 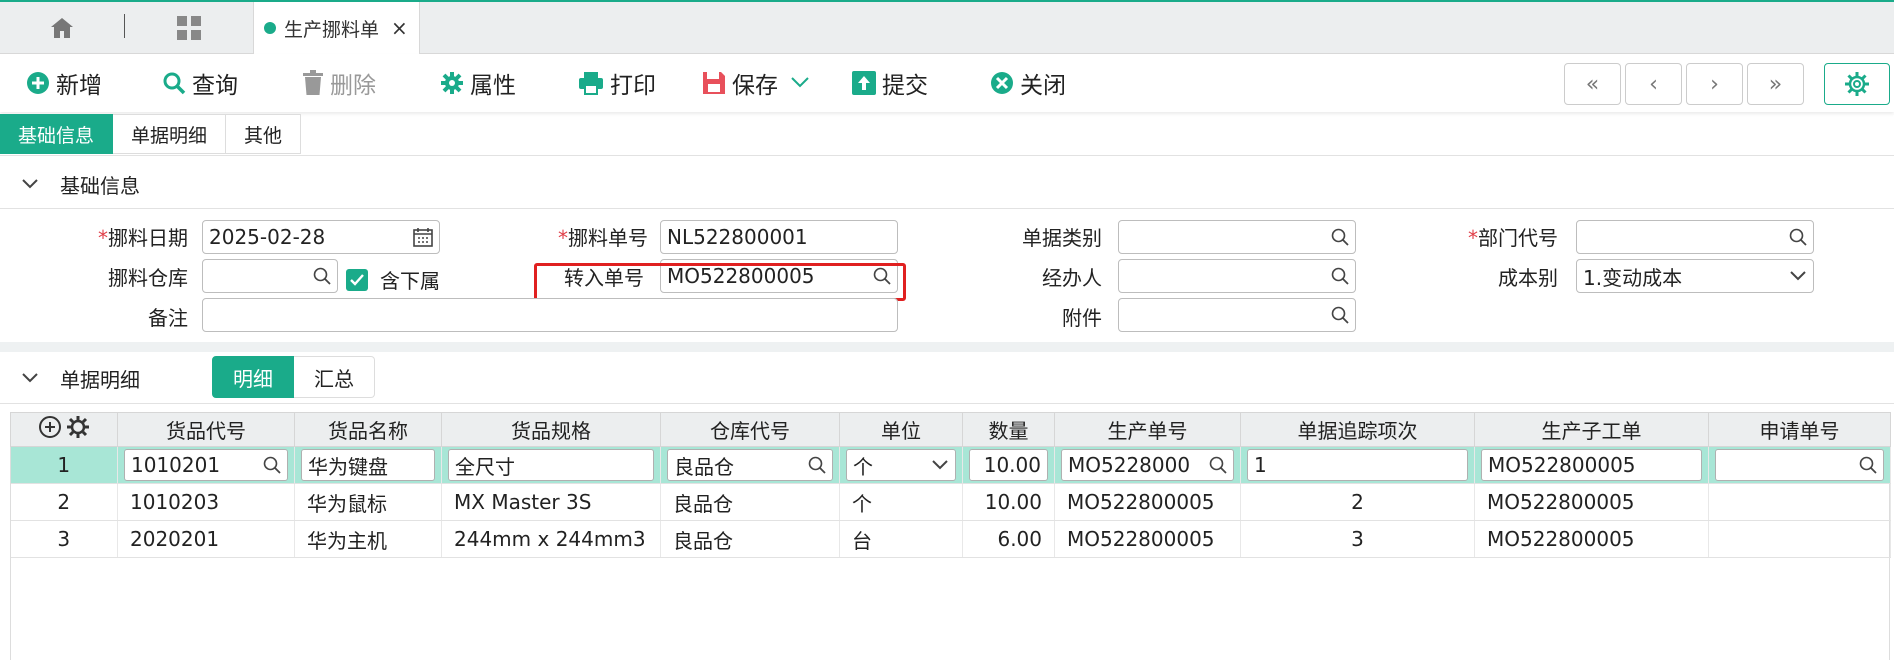 What do you see at coordinates (339, 83) in the screenshot?
I see `delete-button: 删除` at bounding box center [339, 83].